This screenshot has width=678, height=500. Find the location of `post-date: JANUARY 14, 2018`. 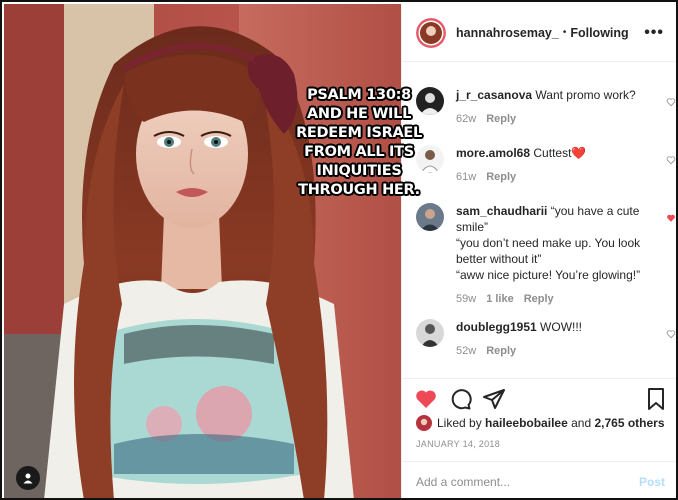

post-date: JANUARY 14, 2018 is located at coordinates (458, 444).